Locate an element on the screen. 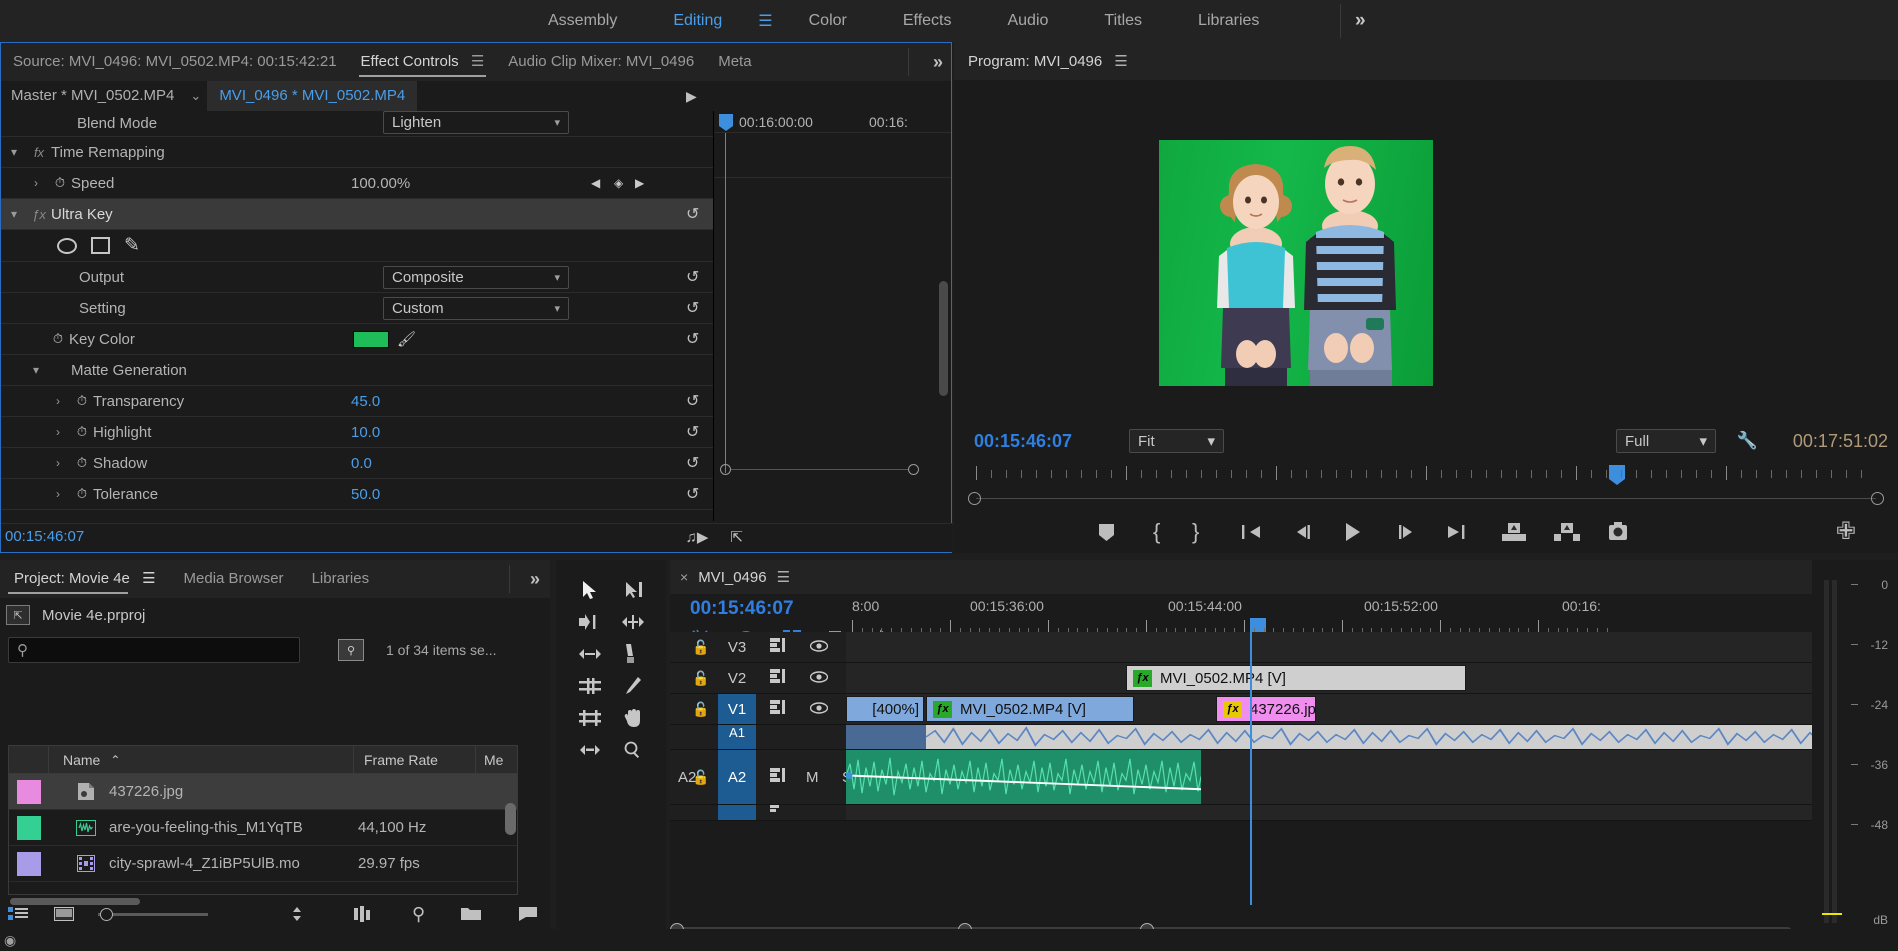 The width and height of the screenshot is (1898, 951). workspace-tab-libraries: Libraries is located at coordinates (1228, 21).